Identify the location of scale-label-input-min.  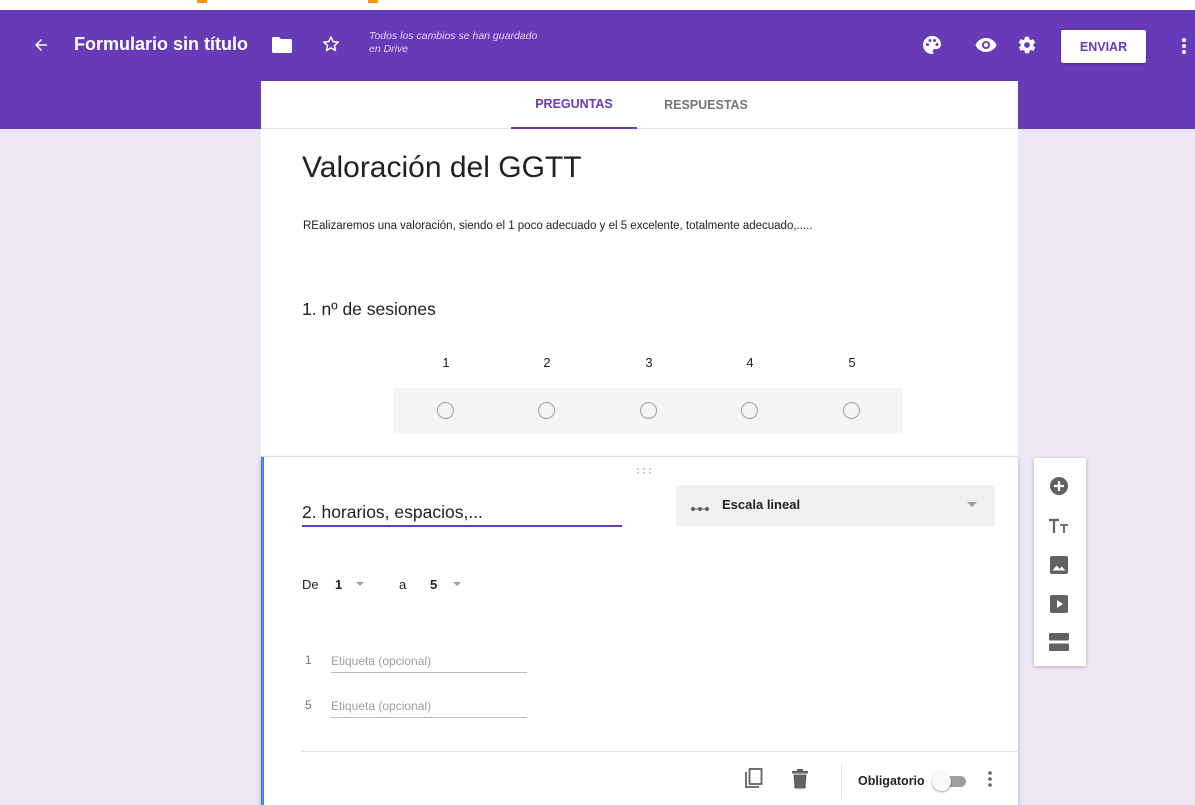
(429, 659).